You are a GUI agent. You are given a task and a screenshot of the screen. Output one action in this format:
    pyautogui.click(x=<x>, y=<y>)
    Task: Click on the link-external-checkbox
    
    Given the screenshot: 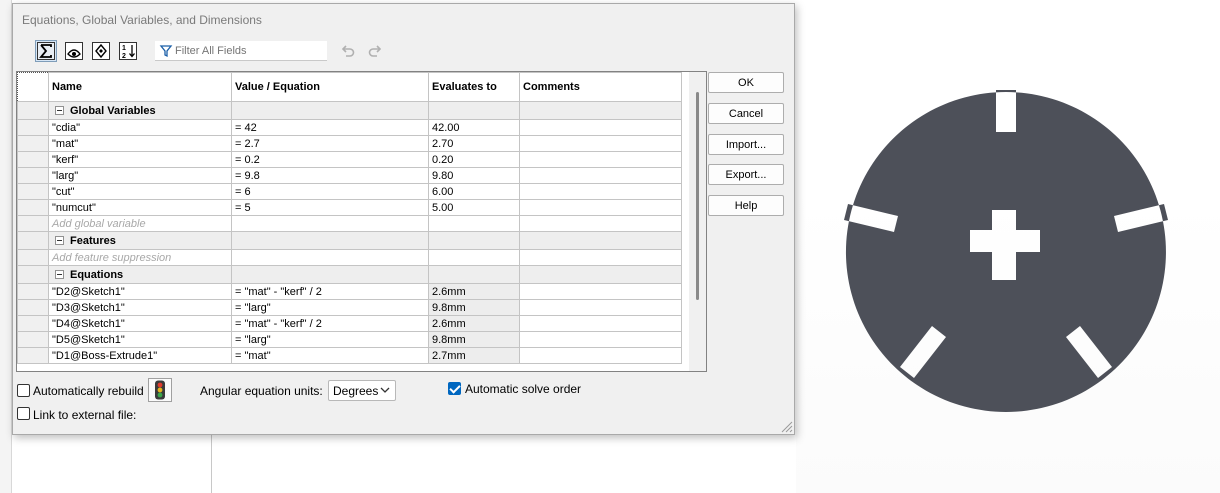 What is the action you would take?
    pyautogui.click(x=23, y=413)
    